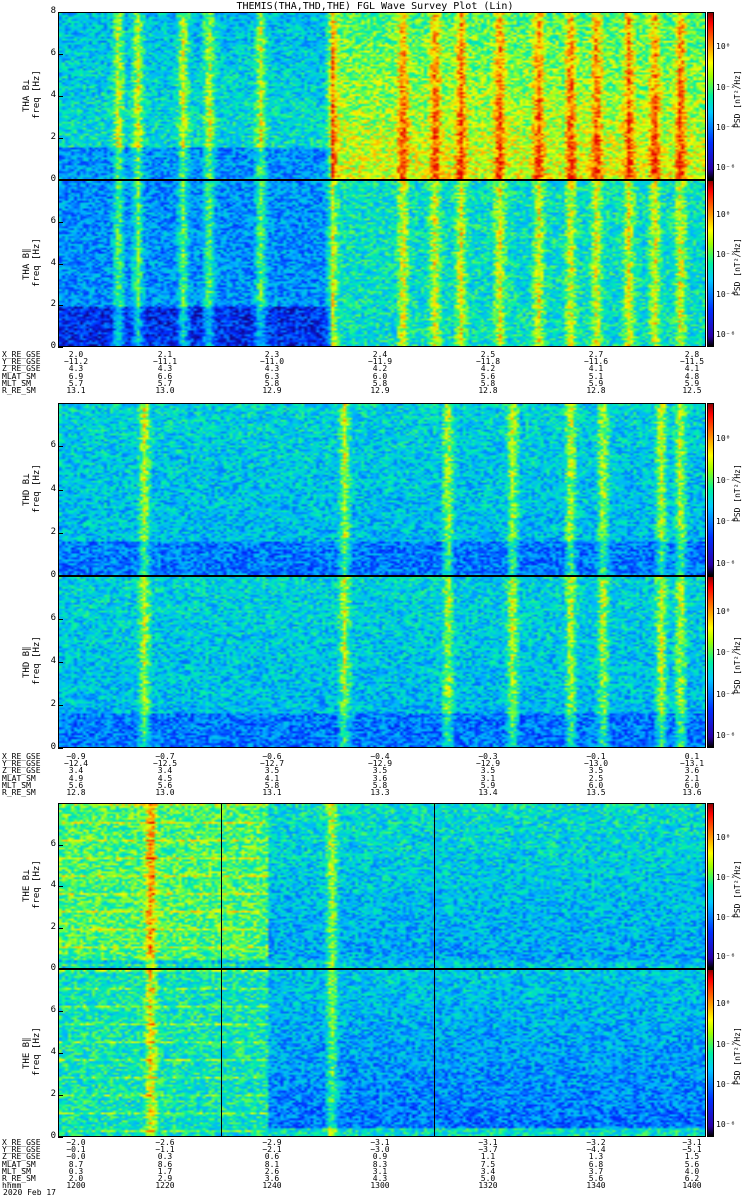 Image resolution: width=750 pixels, height=1200 pixels. Describe the element at coordinates (488, 1186) in the screenshot. I see `ephemeris-value: 1320` at that location.